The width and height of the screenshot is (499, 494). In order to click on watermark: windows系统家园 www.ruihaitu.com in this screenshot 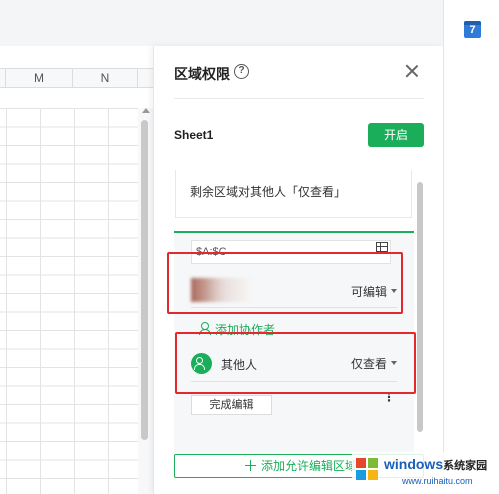, I will do `click(425, 473)`.